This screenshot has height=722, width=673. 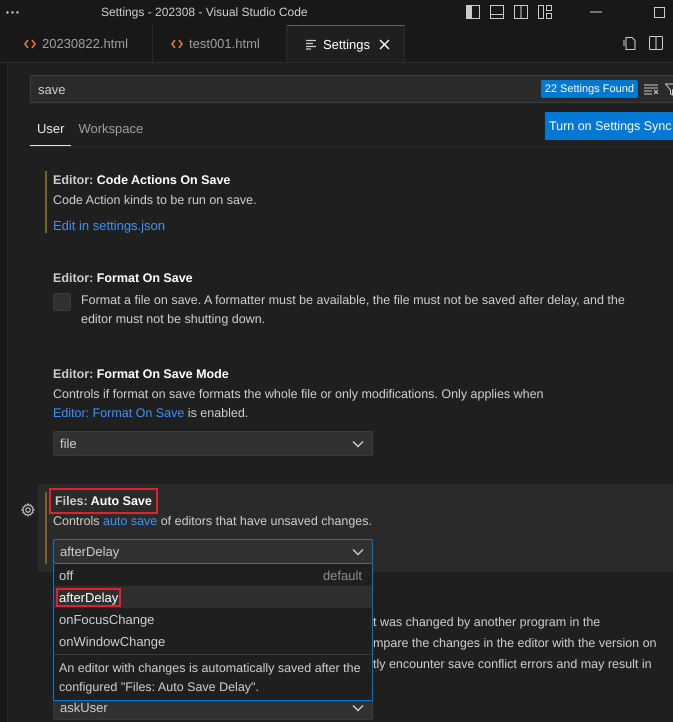 What do you see at coordinates (609, 126) in the screenshot?
I see `sync-button: Turn on Settings Sync` at bounding box center [609, 126].